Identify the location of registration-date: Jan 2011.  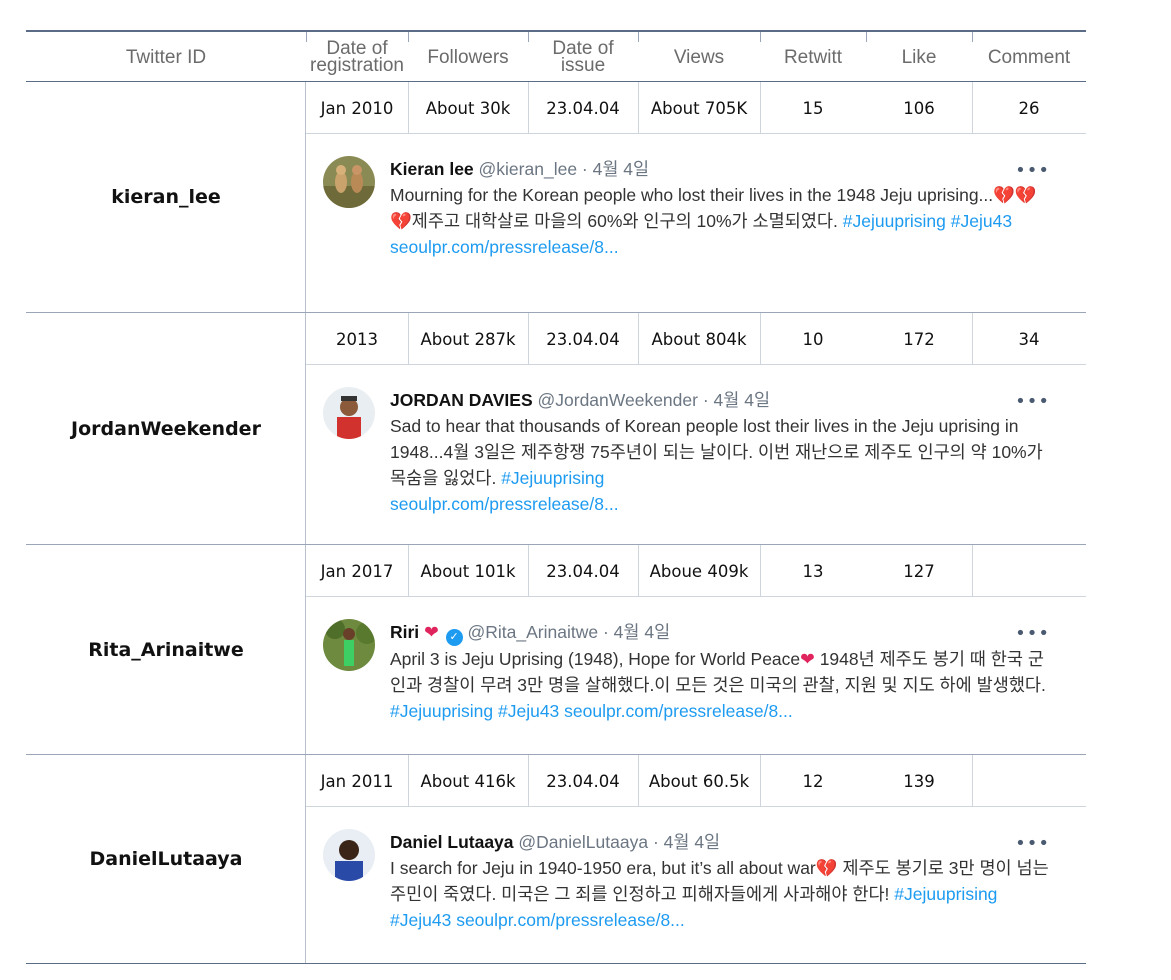
(357, 781).